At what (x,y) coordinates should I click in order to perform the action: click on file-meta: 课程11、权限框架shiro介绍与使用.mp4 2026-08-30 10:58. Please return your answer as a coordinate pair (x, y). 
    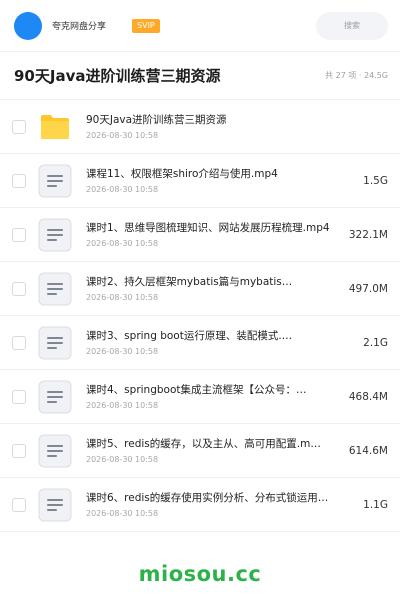
    Looking at the image, I should click on (218, 181).